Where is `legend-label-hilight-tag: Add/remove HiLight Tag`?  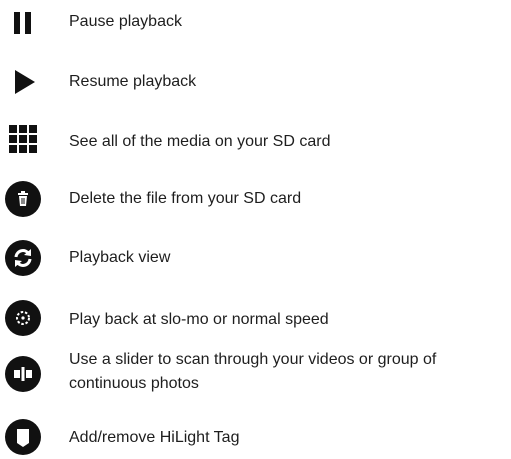 legend-label-hilight-tag: Add/remove HiLight Tag is located at coordinates (154, 437).